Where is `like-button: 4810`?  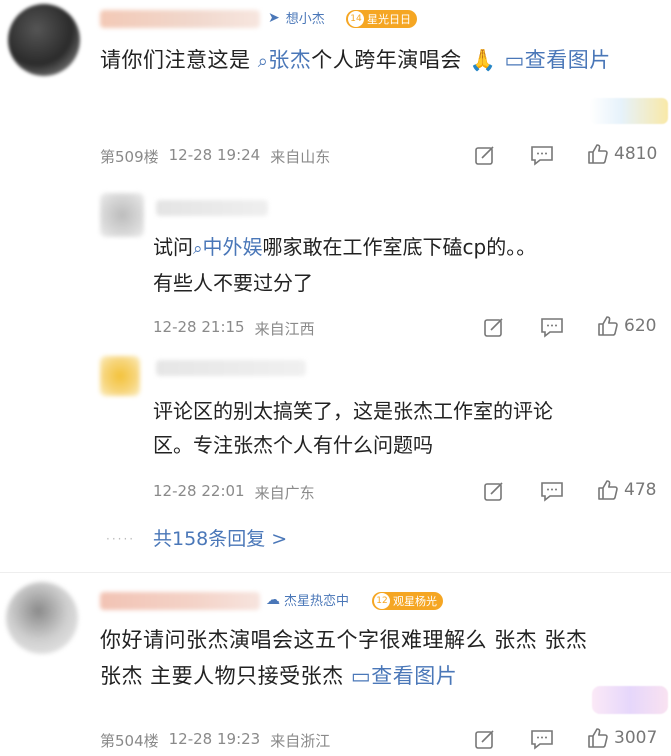
like-button: 4810 is located at coordinates (621, 154).